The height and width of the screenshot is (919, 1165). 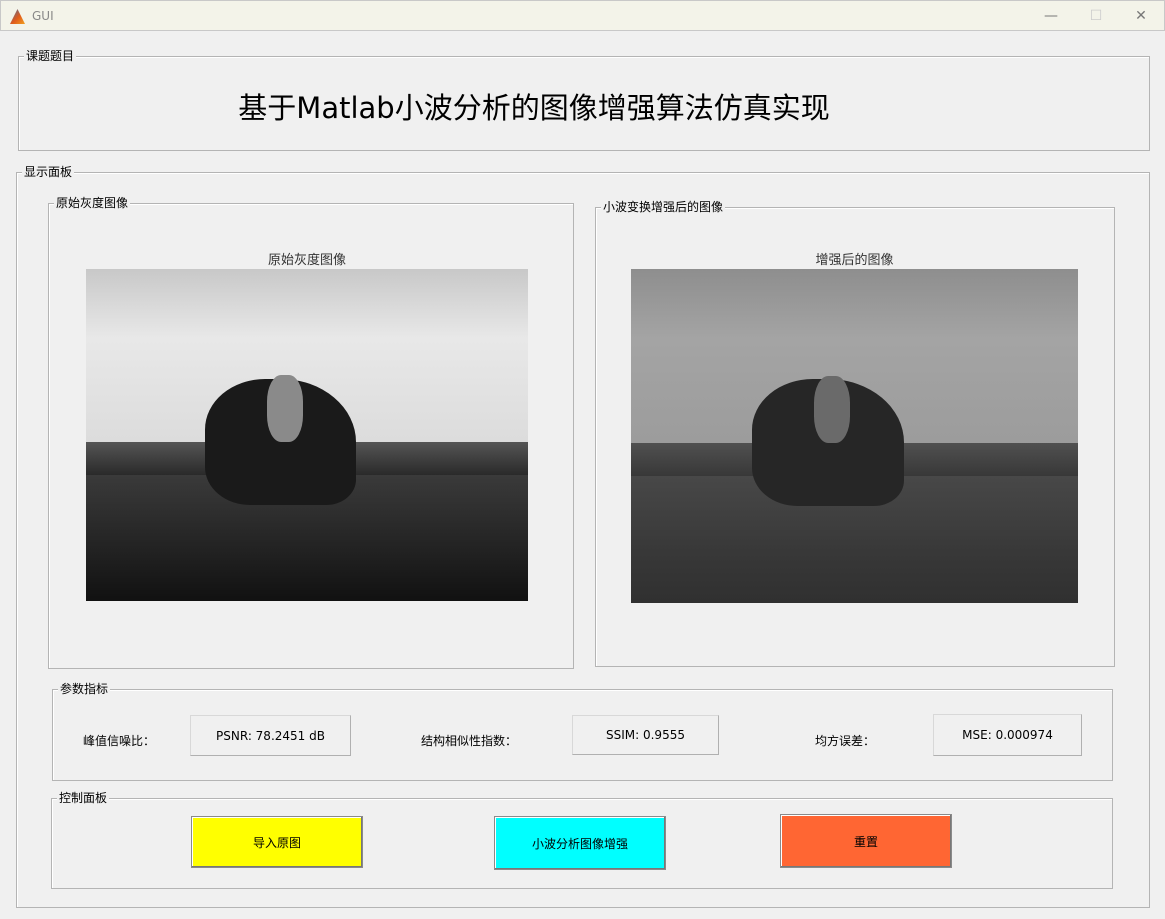 I want to click on close-button: ✕, so click(x=1141, y=16).